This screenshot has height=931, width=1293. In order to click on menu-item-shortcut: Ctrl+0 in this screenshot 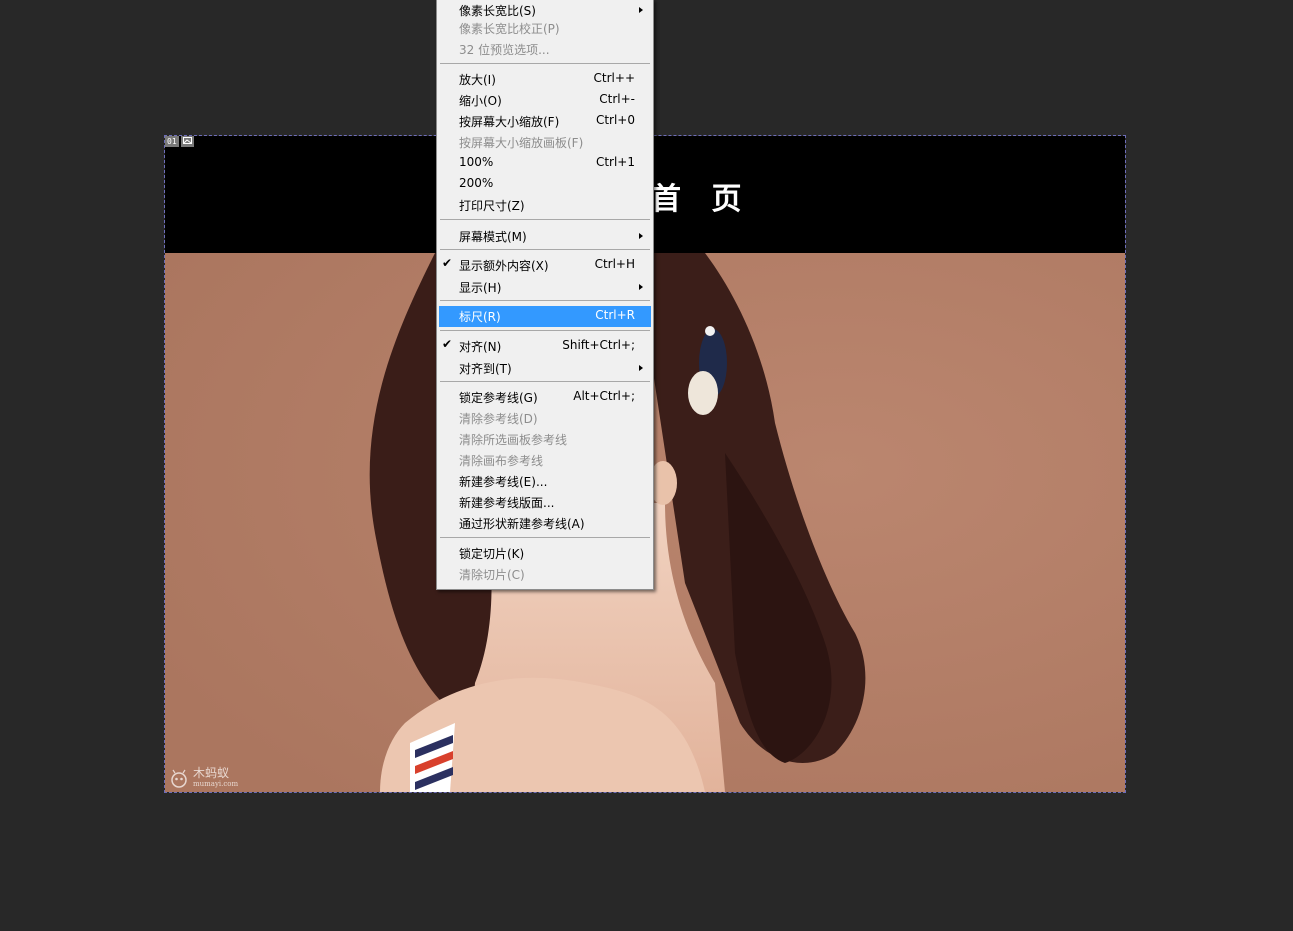, I will do `click(615, 120)`.